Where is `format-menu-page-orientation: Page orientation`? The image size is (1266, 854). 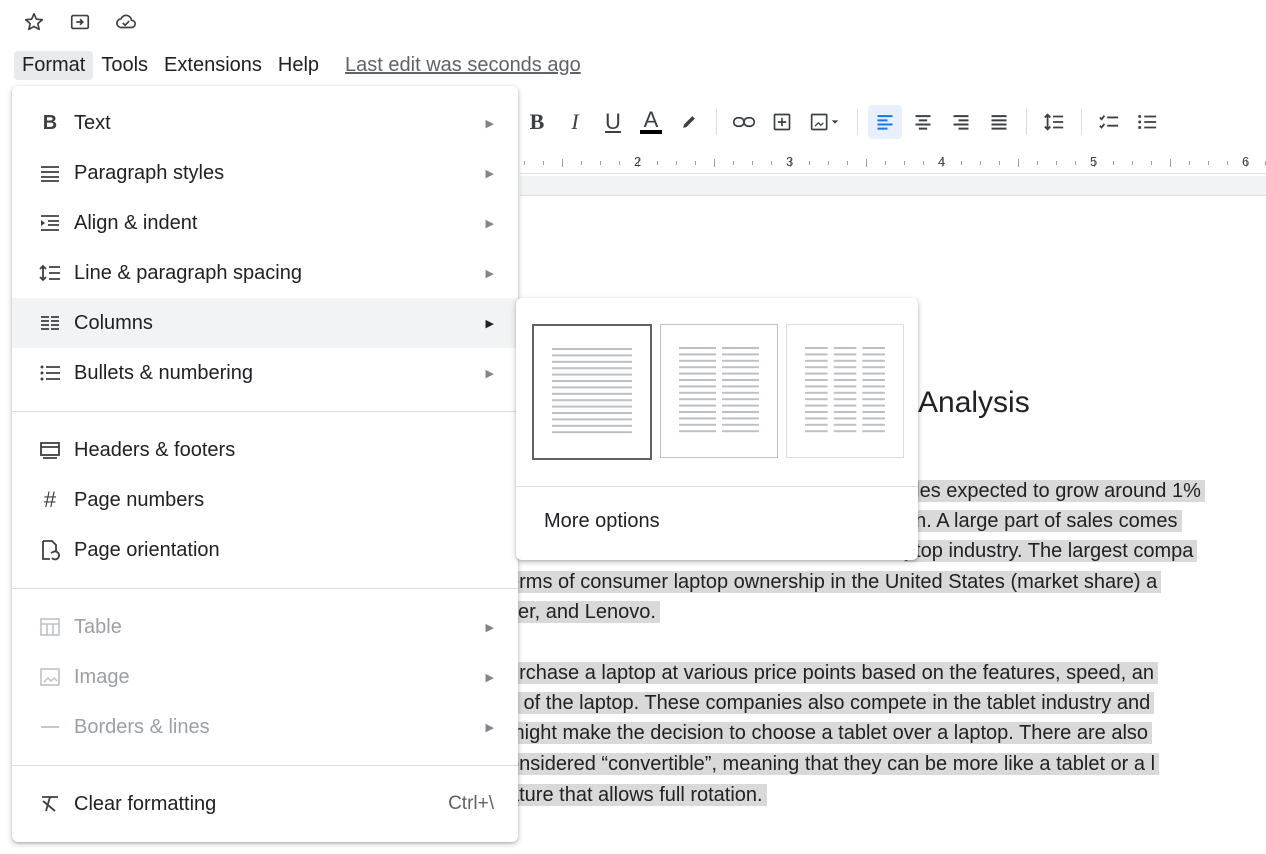 format-menu-page-orientation: Page orientation is located at coordinates (265, 550).